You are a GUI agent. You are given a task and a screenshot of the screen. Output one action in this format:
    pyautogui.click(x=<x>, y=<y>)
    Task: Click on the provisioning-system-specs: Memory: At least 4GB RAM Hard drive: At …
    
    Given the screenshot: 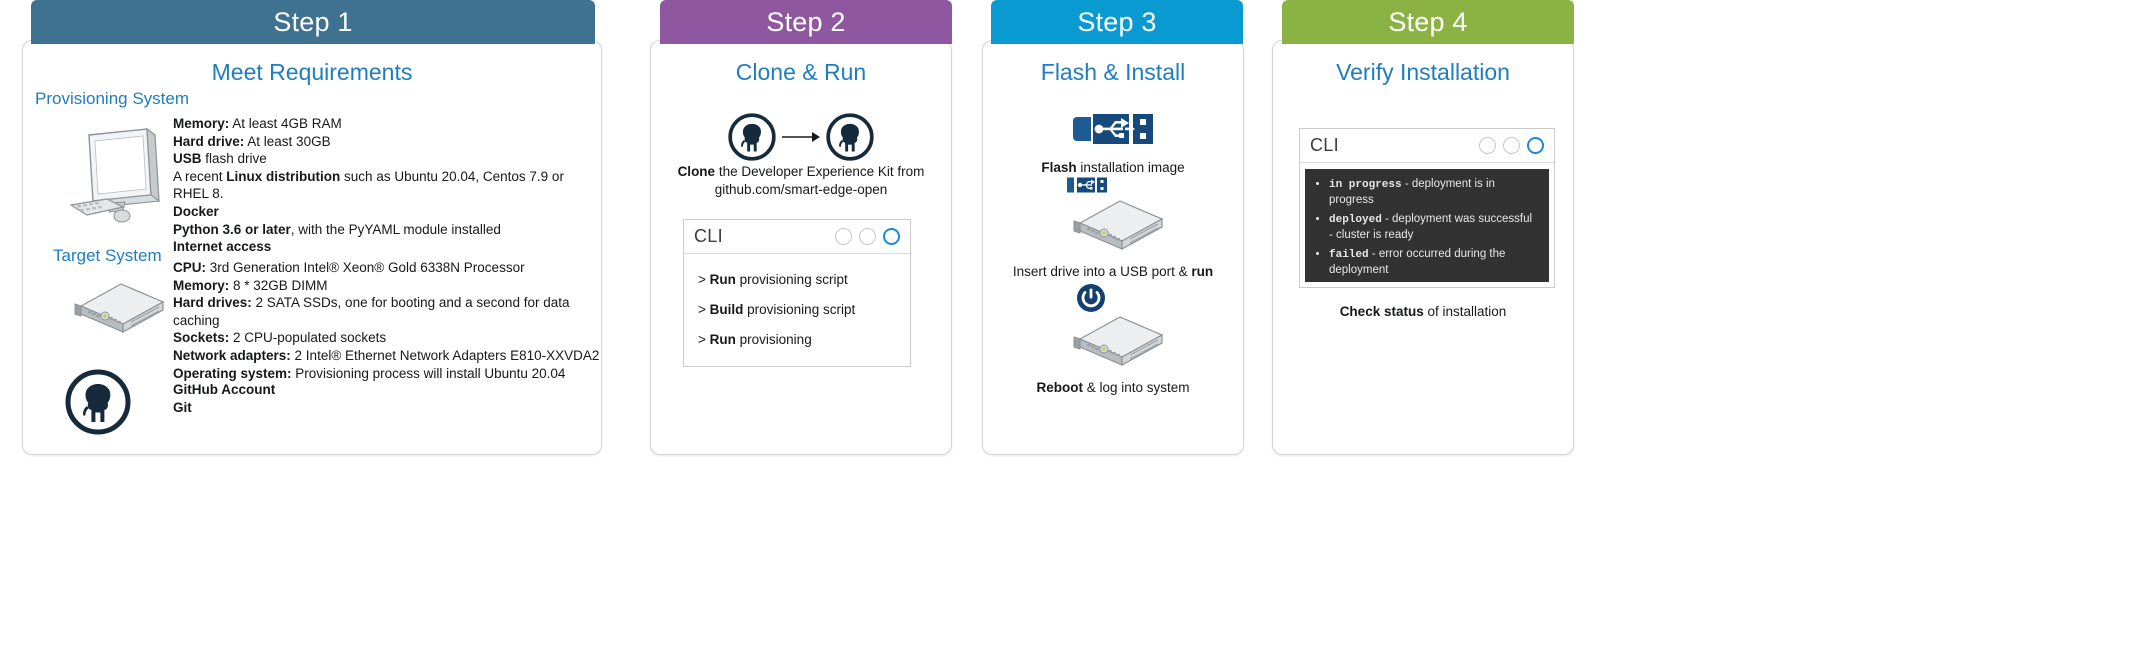 What is the action you would take?
    pyautogui.click(x=387, y=185)
    